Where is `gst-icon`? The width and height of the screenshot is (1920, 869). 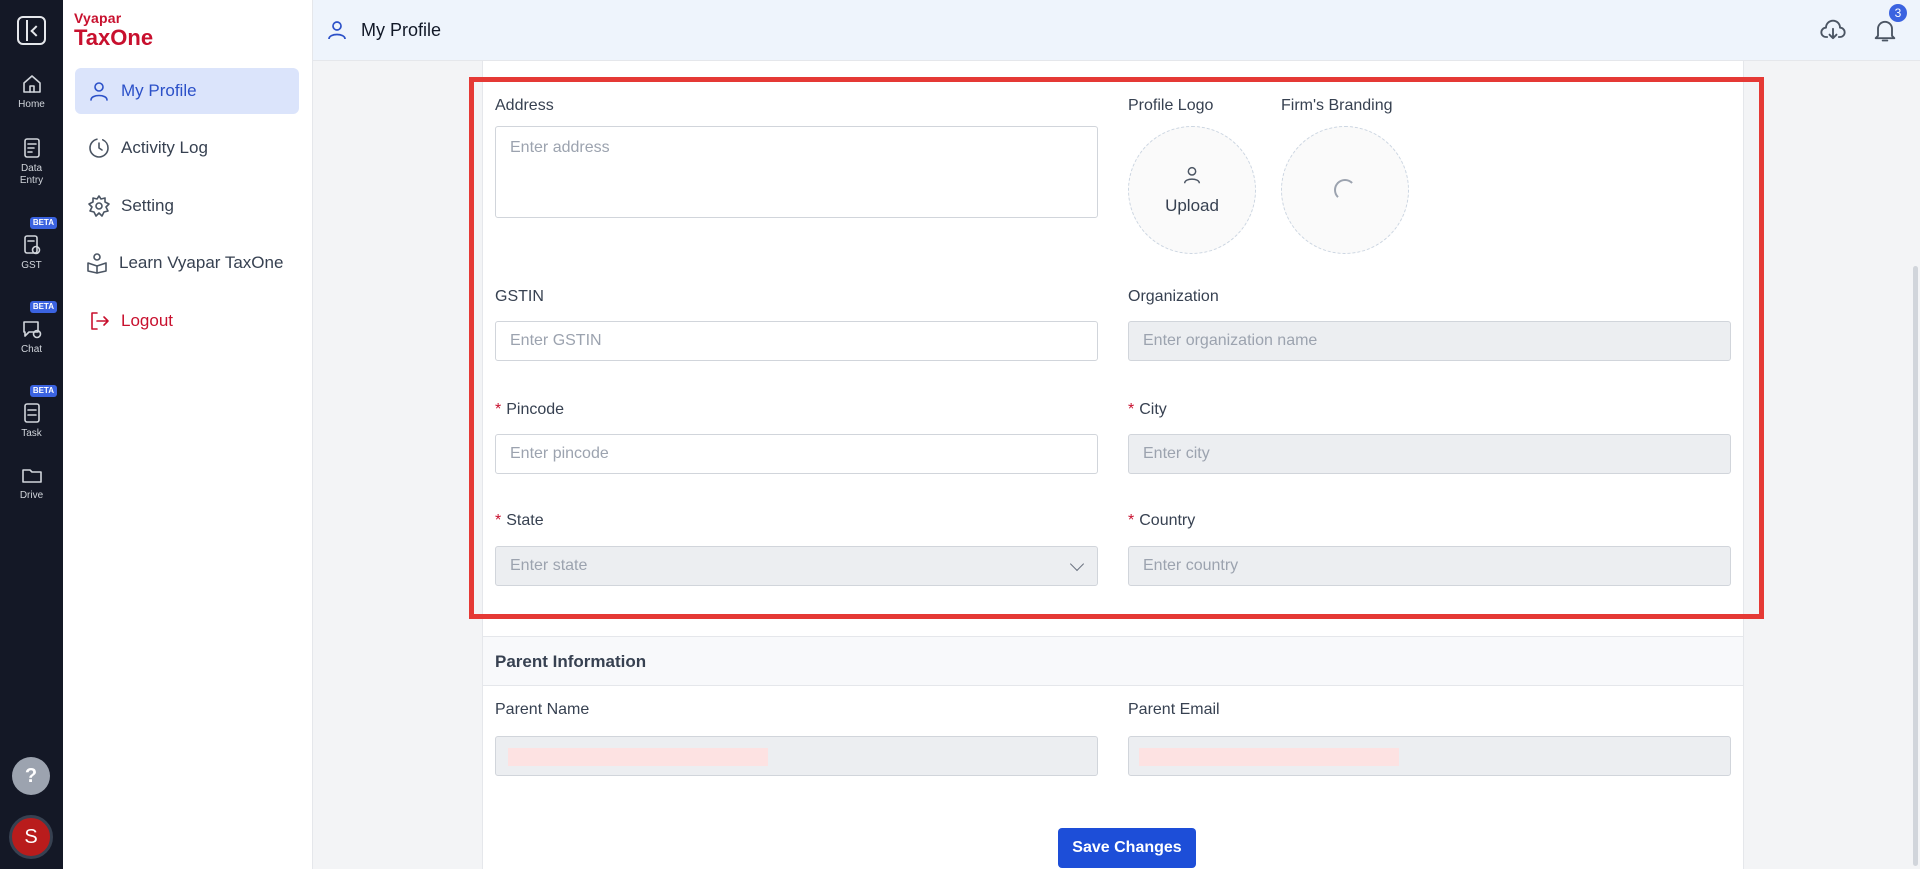 gst-icon is located at coordinates (31, 245).